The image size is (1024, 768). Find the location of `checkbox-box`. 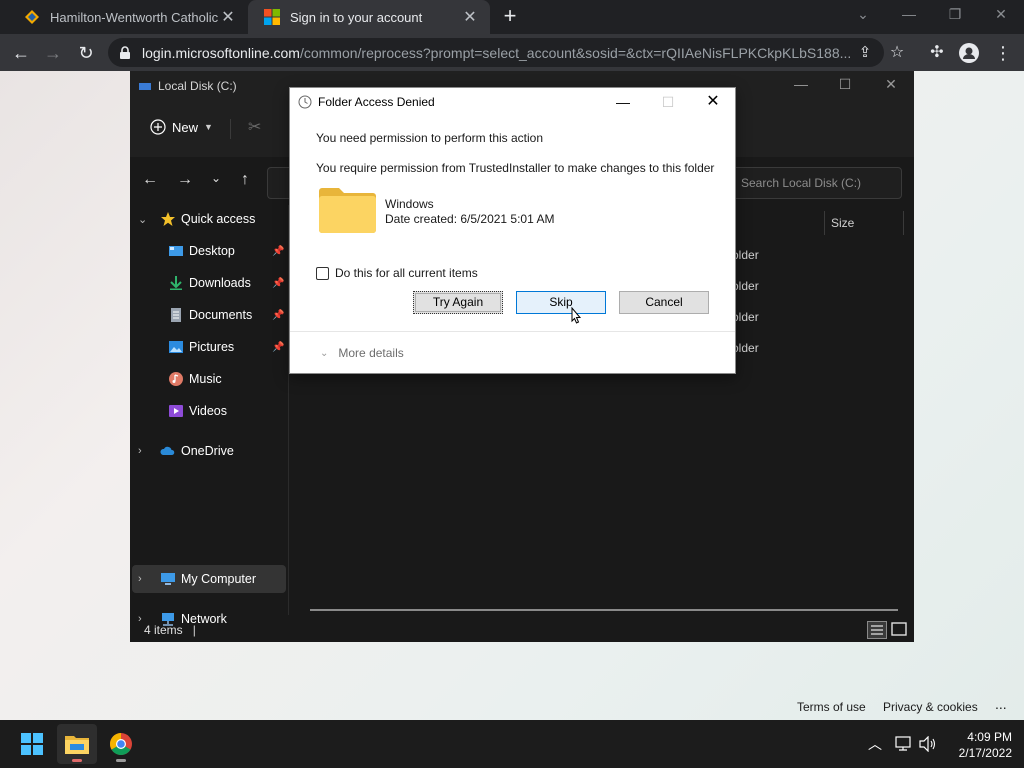

checkbox-box is located at coordinates (322, 273).